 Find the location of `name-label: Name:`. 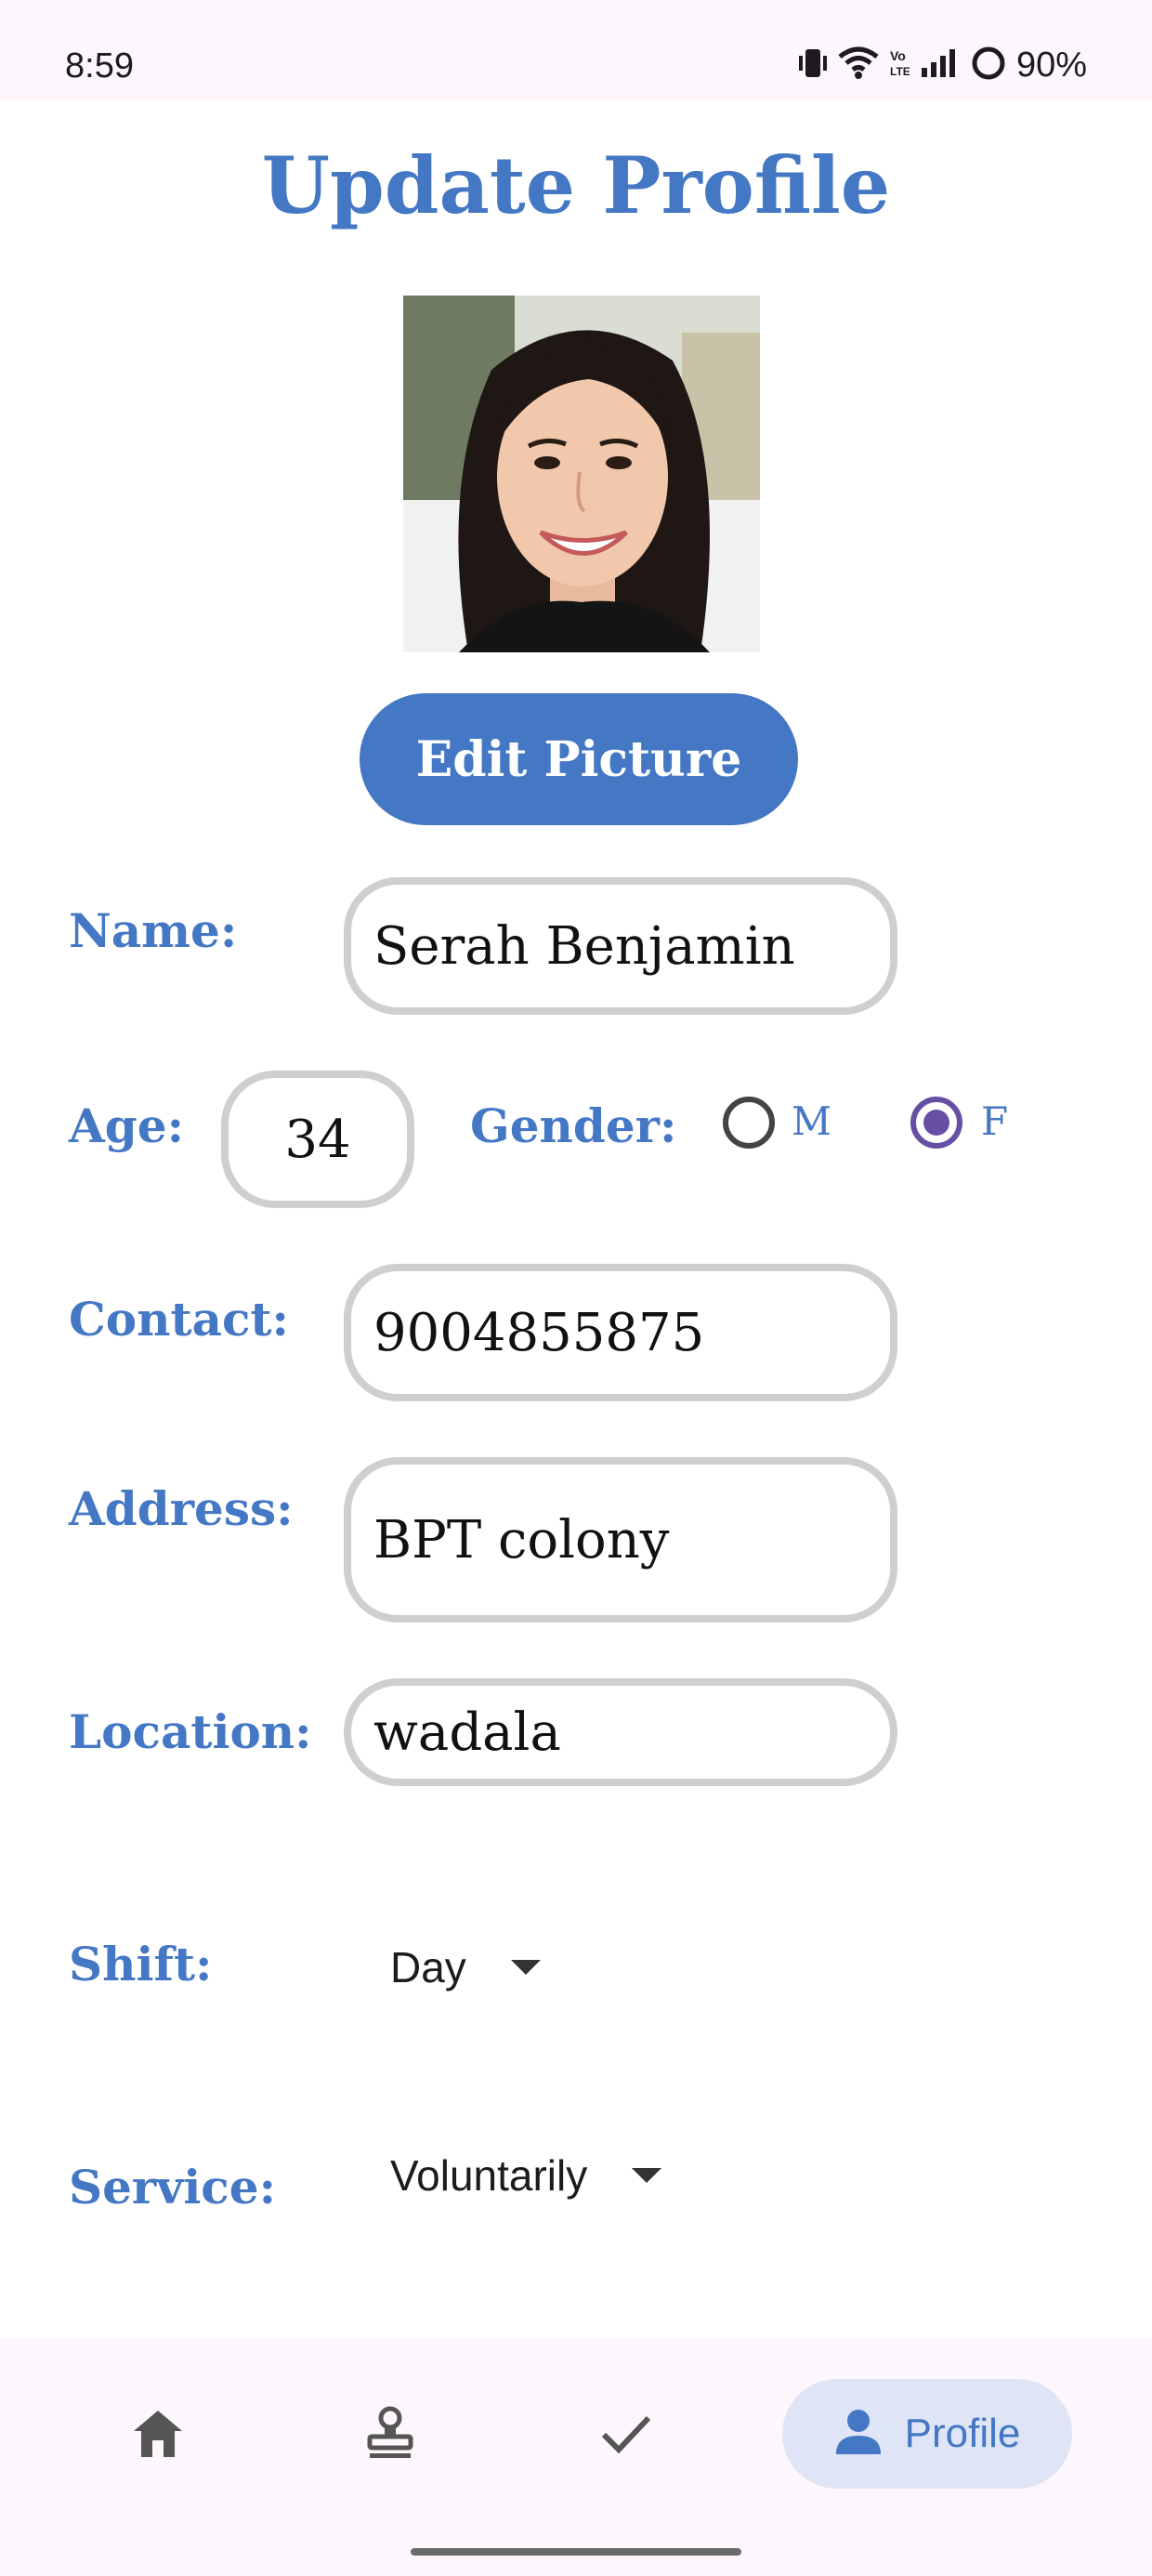

name-label: Name: is located at coordinates (153, 930).